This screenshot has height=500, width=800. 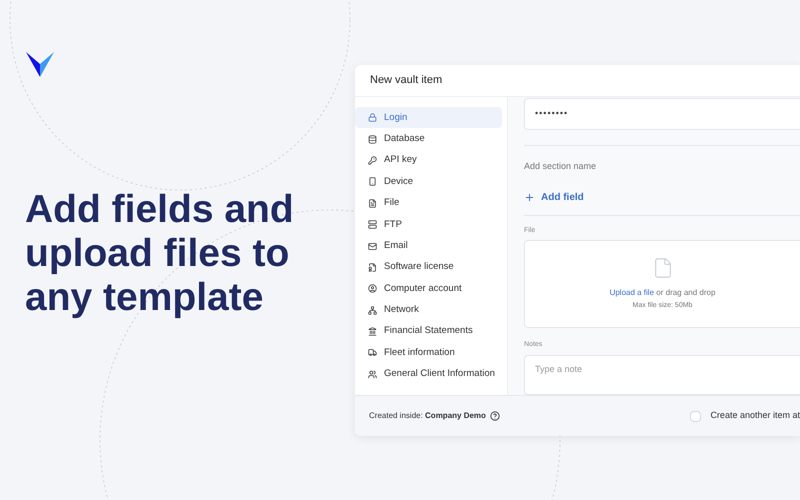 What do you see at coordinates (160, 254) in the screenshot?
I see `headline: Add fields and upload files to any template` at bounding box center [160, 254].